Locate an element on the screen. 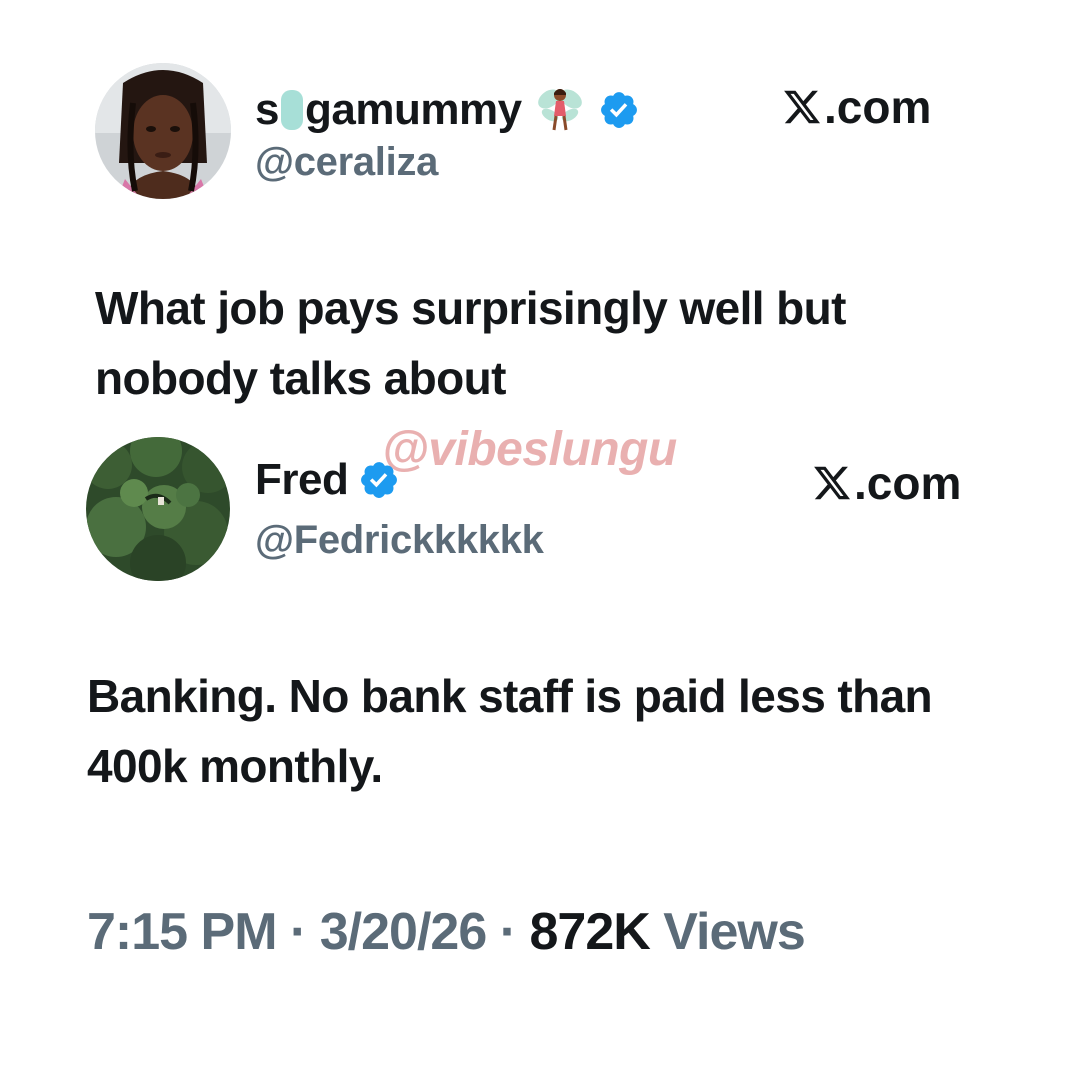 The height and width of the screenshot is (1080, 1080). reply-display-name: Fred is located at coordinates (302, 480).